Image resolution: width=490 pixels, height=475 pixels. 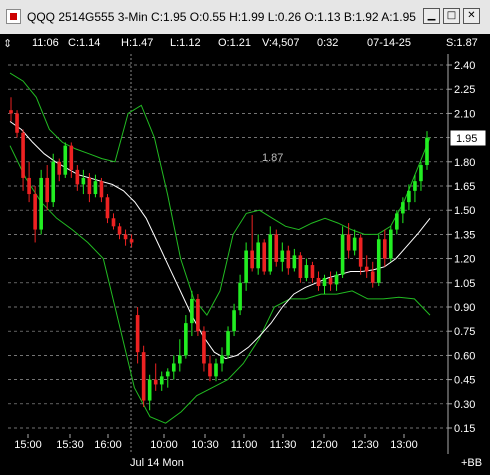 I want to click on y-tick-label: 1.65, so click(x=464, y=187).